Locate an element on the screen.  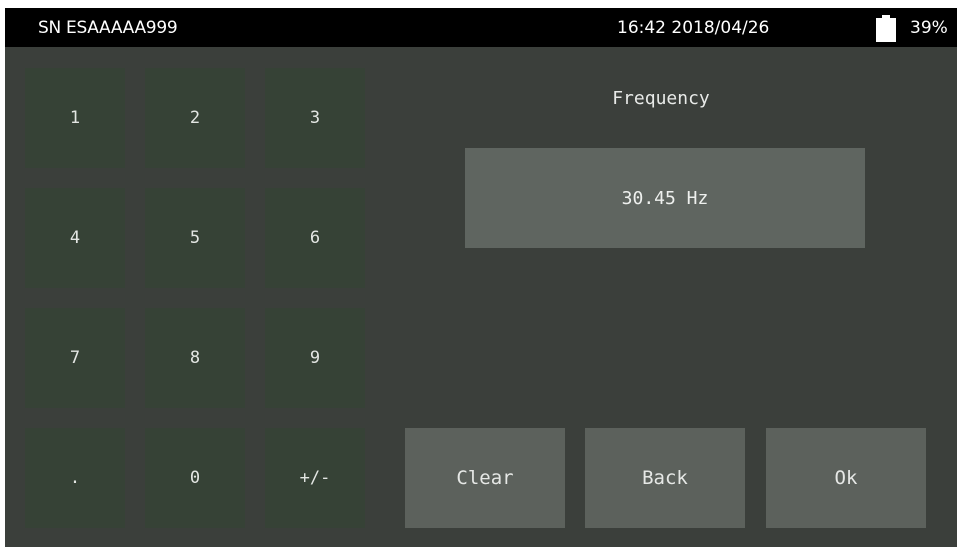
clear-button: Clear is located at coordinates (485, 478).